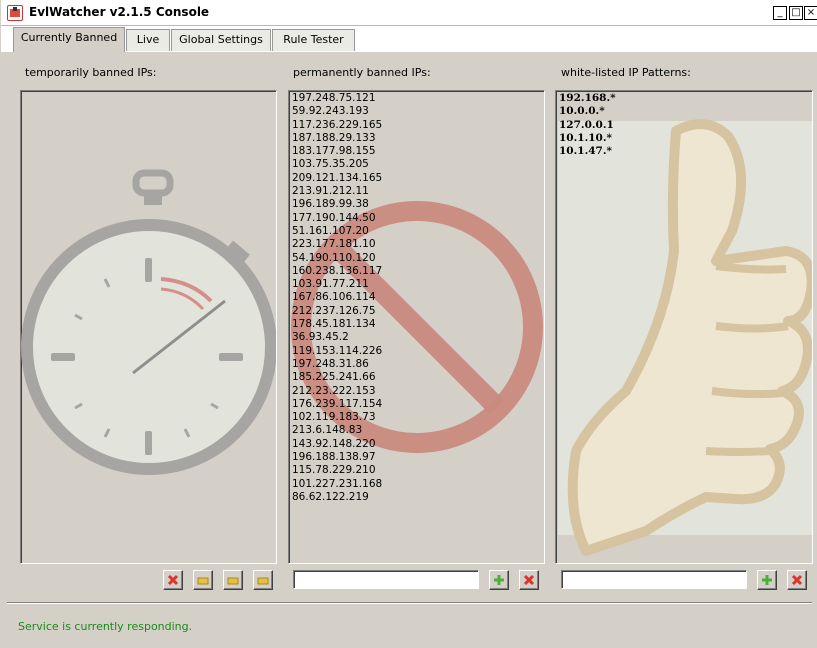  What do you see at coordinates (336, 284) in the screenshot?
I see `permanent-ip-item: 103.91.77.211` at bounding box center [336, 284].